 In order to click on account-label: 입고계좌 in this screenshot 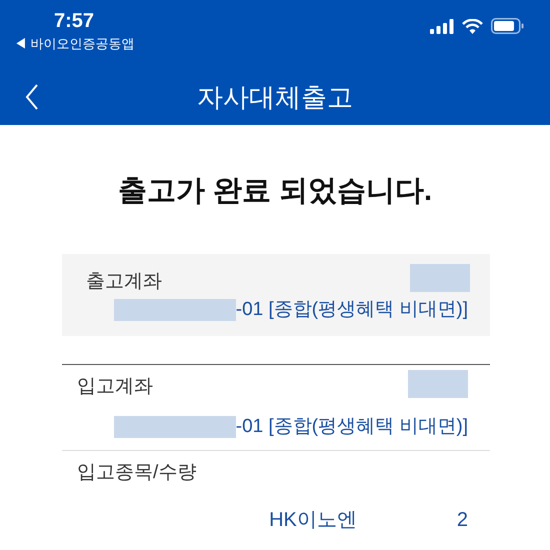, I will do `click(115, 386)`.